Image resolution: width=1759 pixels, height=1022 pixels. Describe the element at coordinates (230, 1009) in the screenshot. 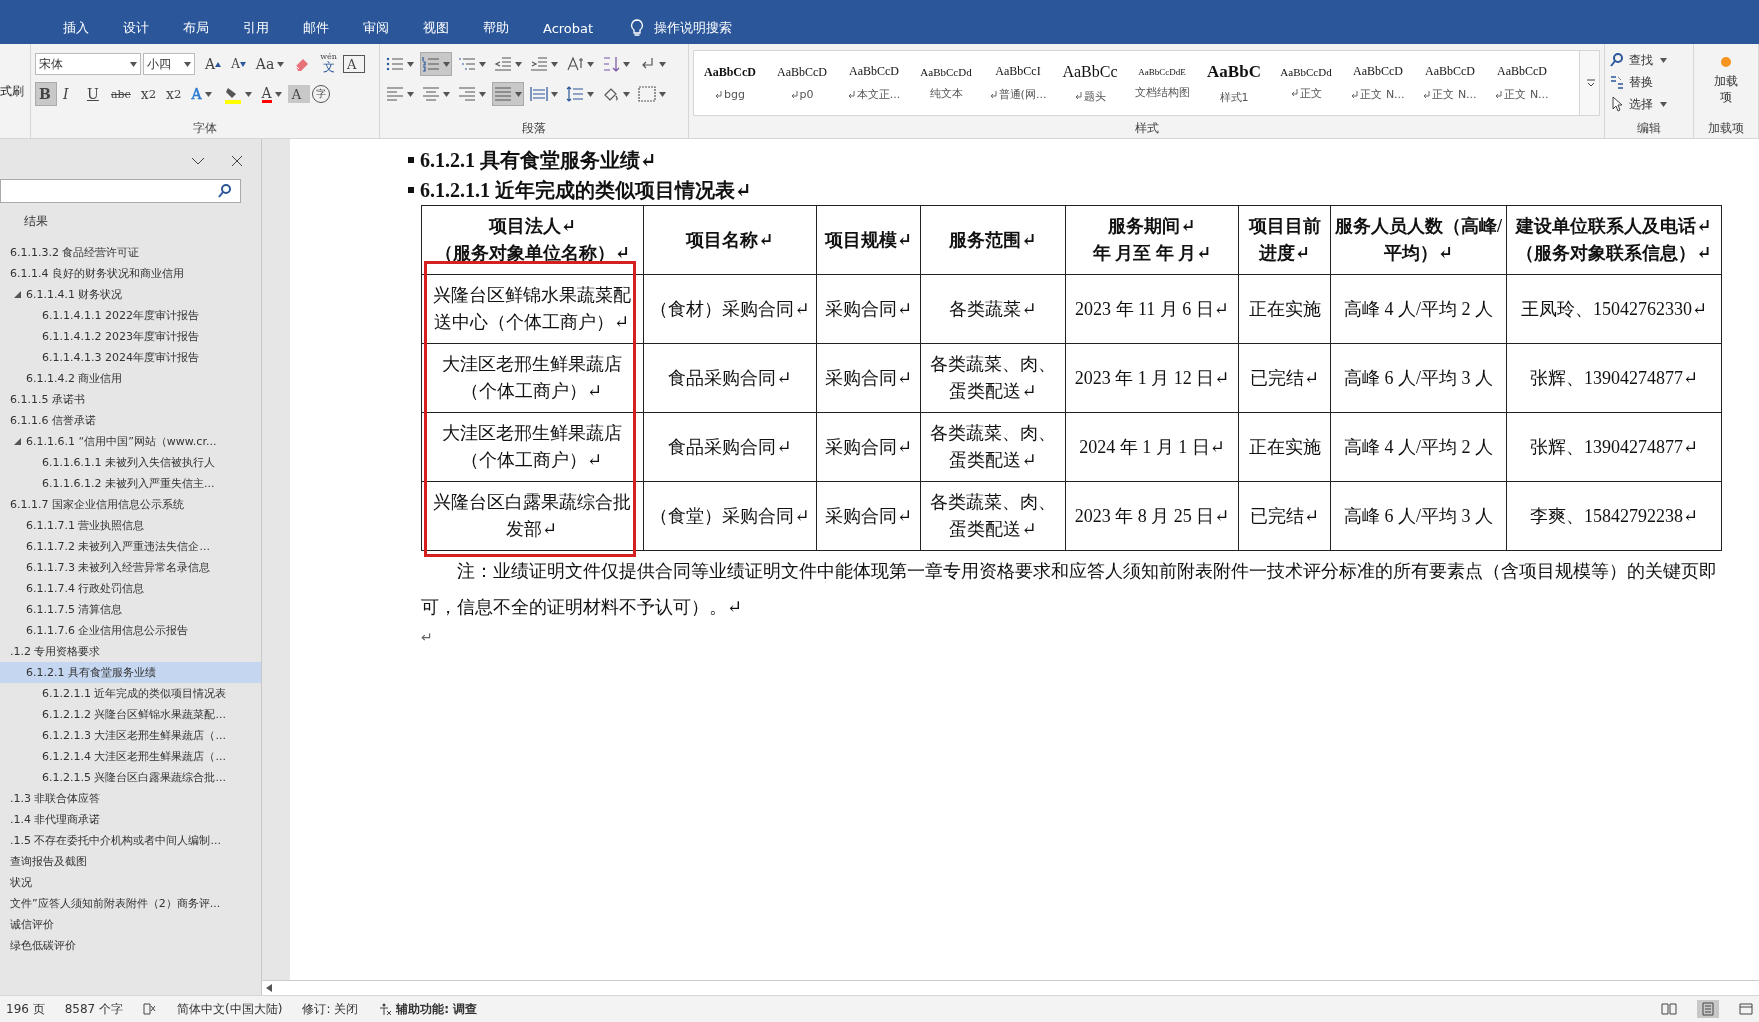

I see `language-status: 简体中文(中国大陆)` at that location.